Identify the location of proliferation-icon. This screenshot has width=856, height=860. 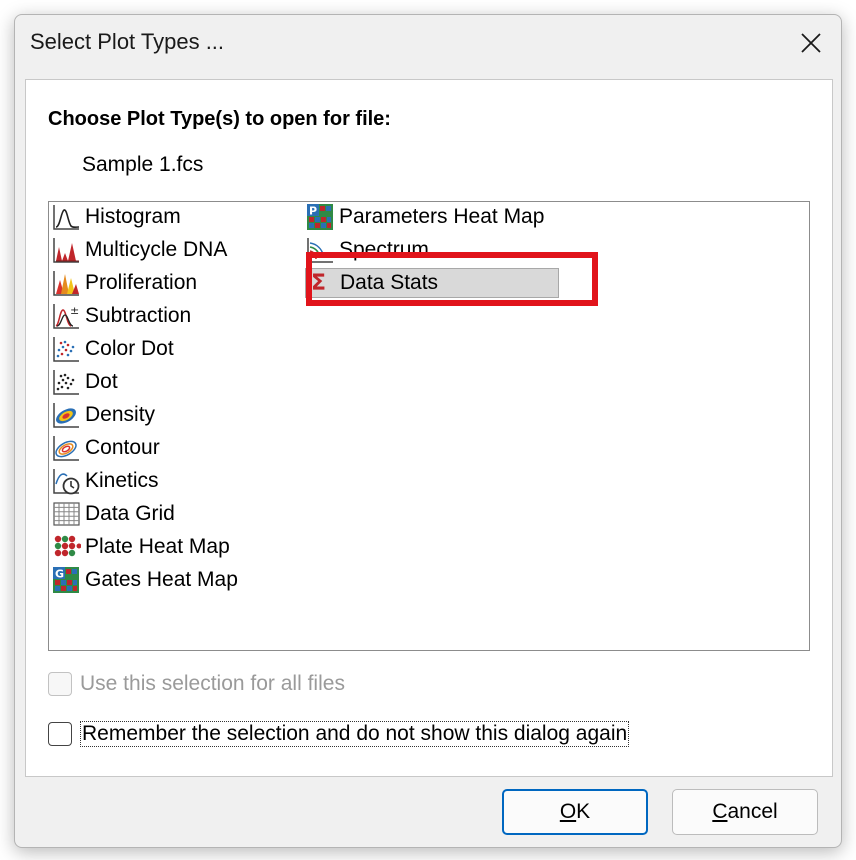
(66, 283).